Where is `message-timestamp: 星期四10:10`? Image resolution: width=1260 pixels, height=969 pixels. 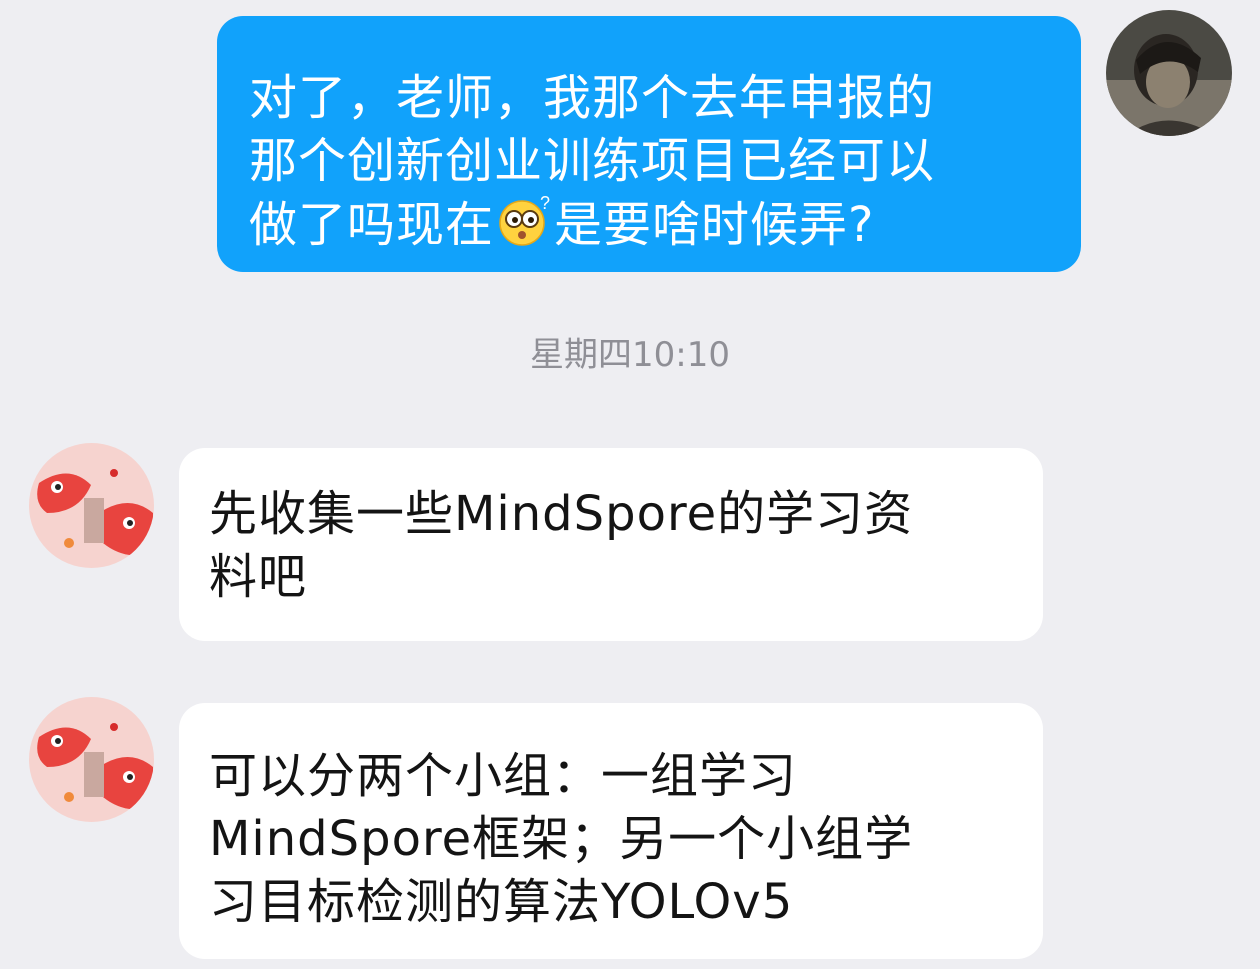
message-timestamp: 星期四10:10 is located at coordinates (630, 355).